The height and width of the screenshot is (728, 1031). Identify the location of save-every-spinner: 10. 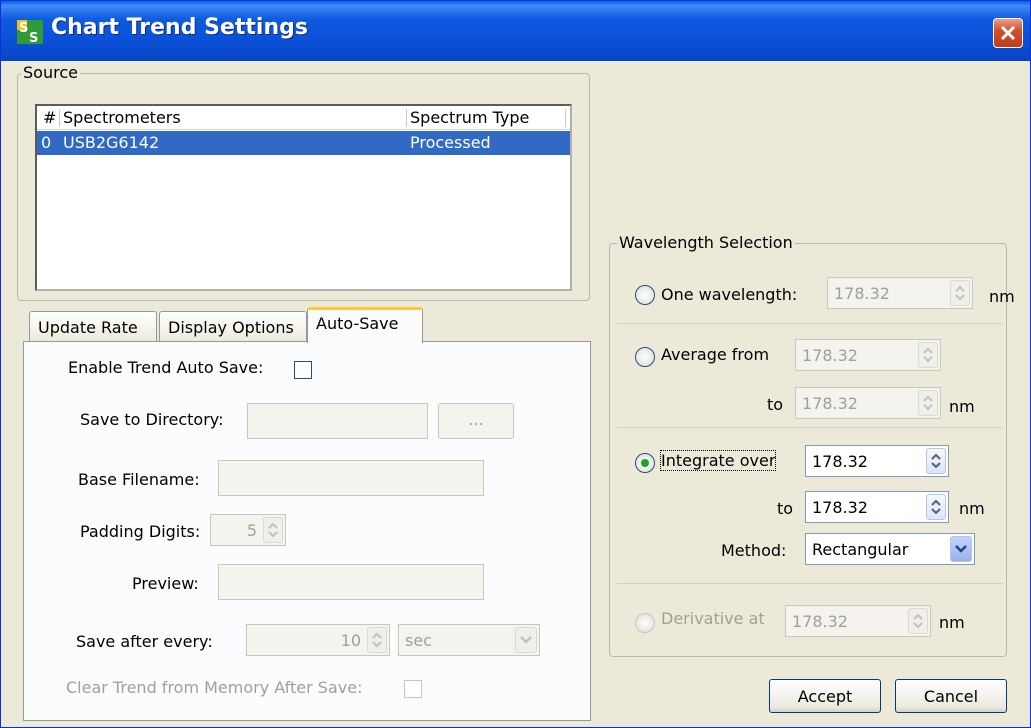
(318, 640).